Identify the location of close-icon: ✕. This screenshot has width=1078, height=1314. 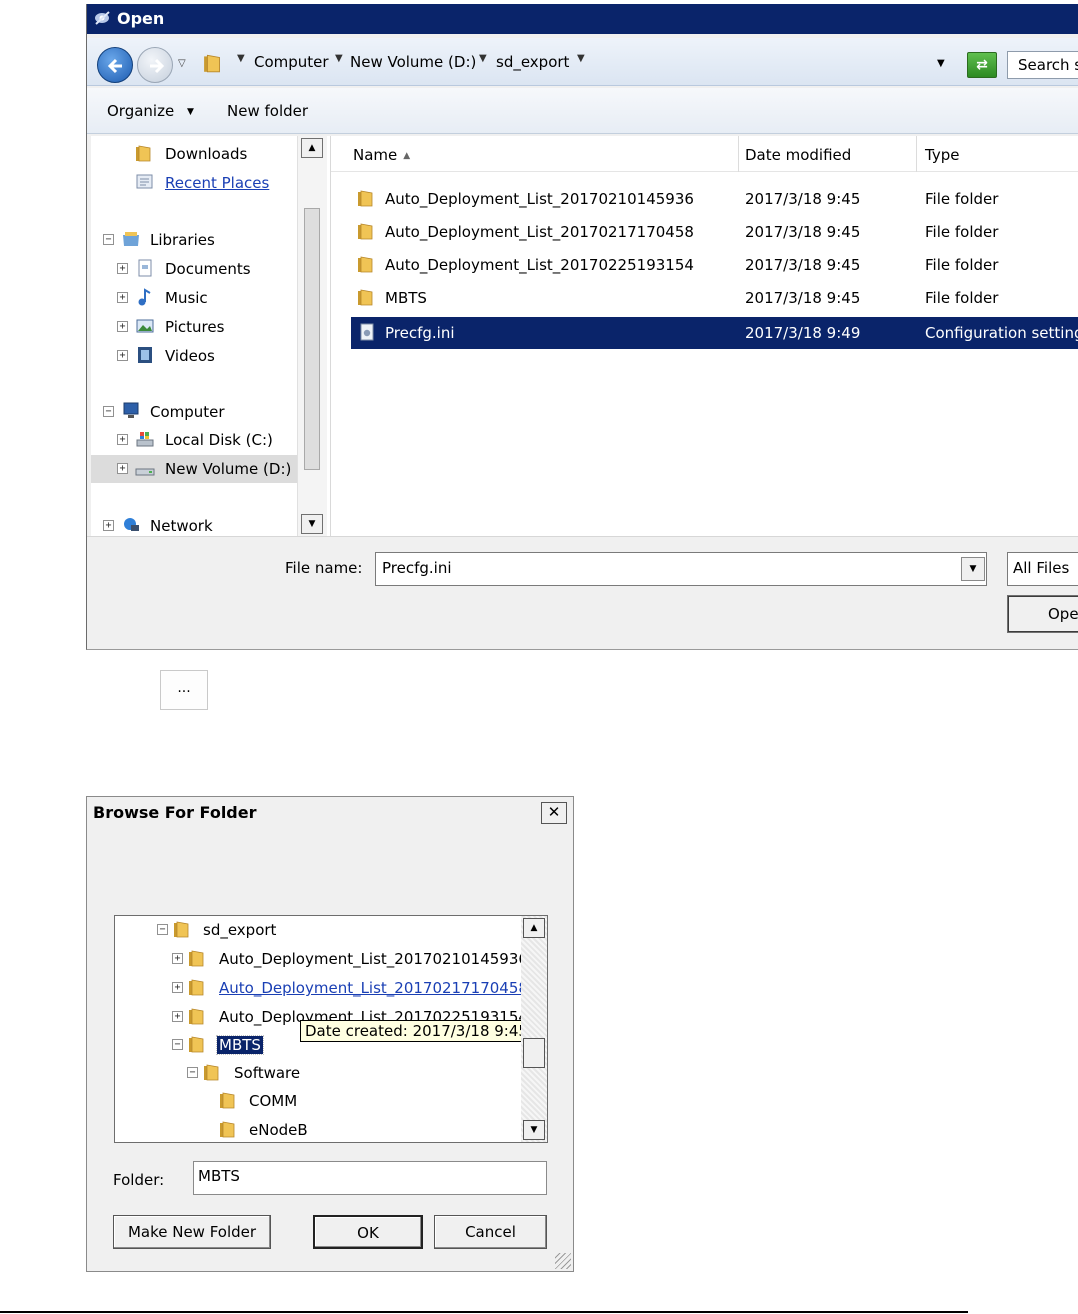
(554, 812).